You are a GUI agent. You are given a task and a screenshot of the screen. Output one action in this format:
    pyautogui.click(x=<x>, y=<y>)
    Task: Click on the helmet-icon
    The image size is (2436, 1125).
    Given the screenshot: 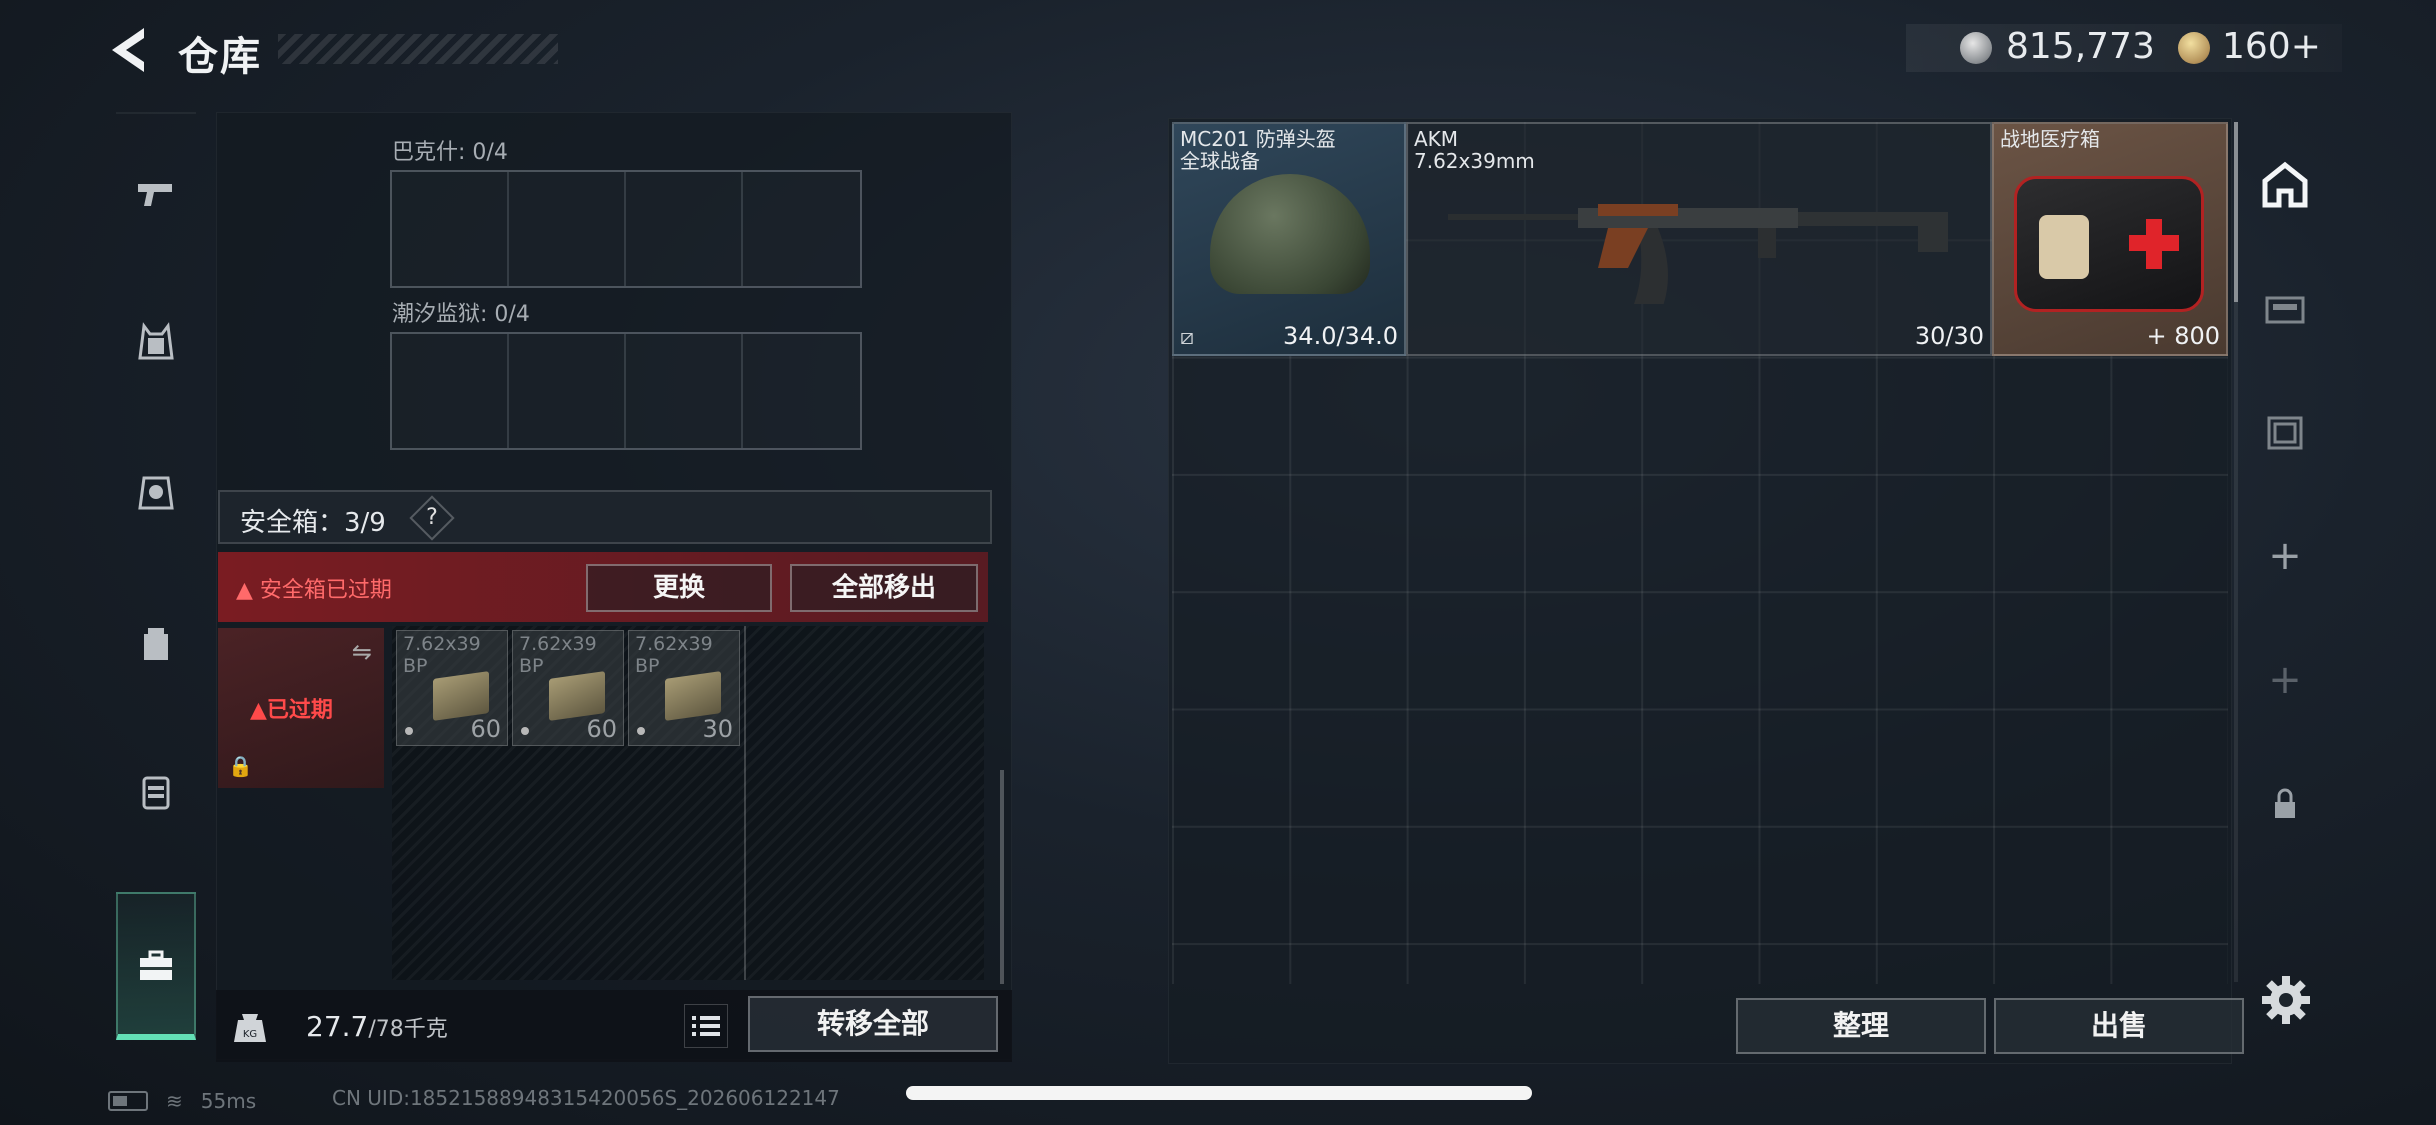 What is the action you would take?
    pyautogui.click(x=1290, y=234)
    